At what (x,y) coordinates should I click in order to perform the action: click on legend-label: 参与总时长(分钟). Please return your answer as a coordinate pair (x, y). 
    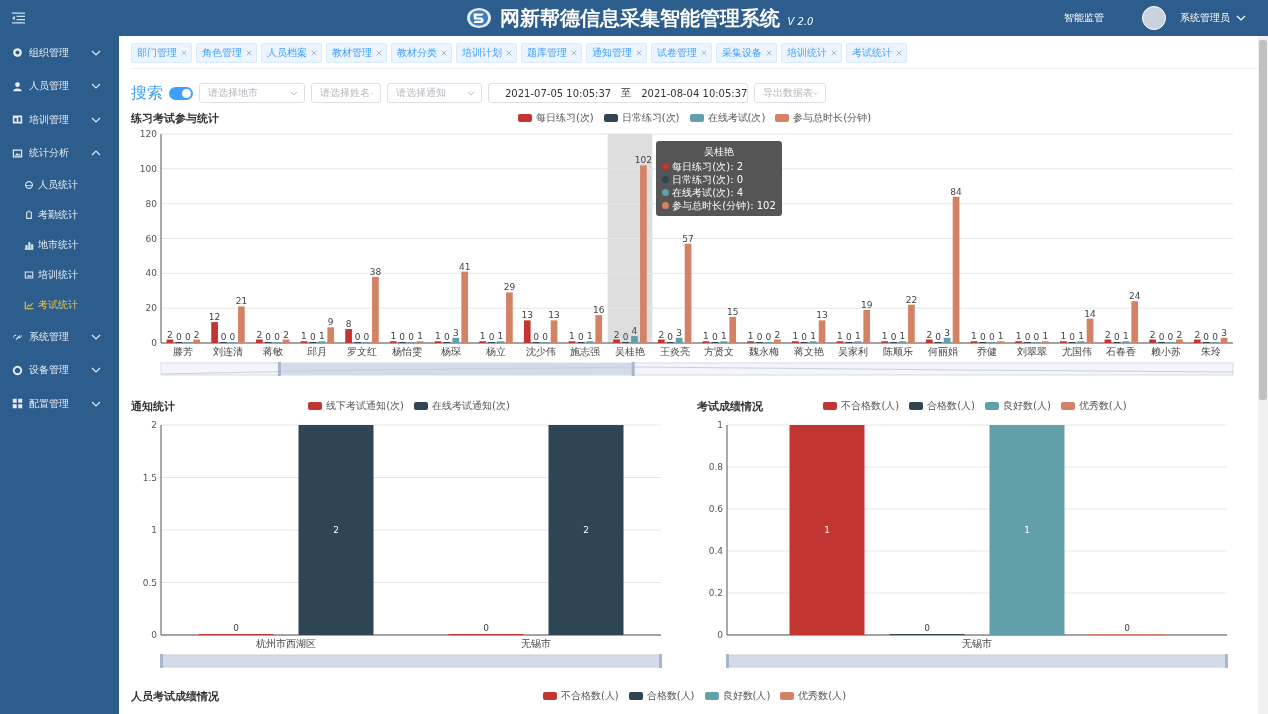
    Looking at the image, I should click on (832, 118).